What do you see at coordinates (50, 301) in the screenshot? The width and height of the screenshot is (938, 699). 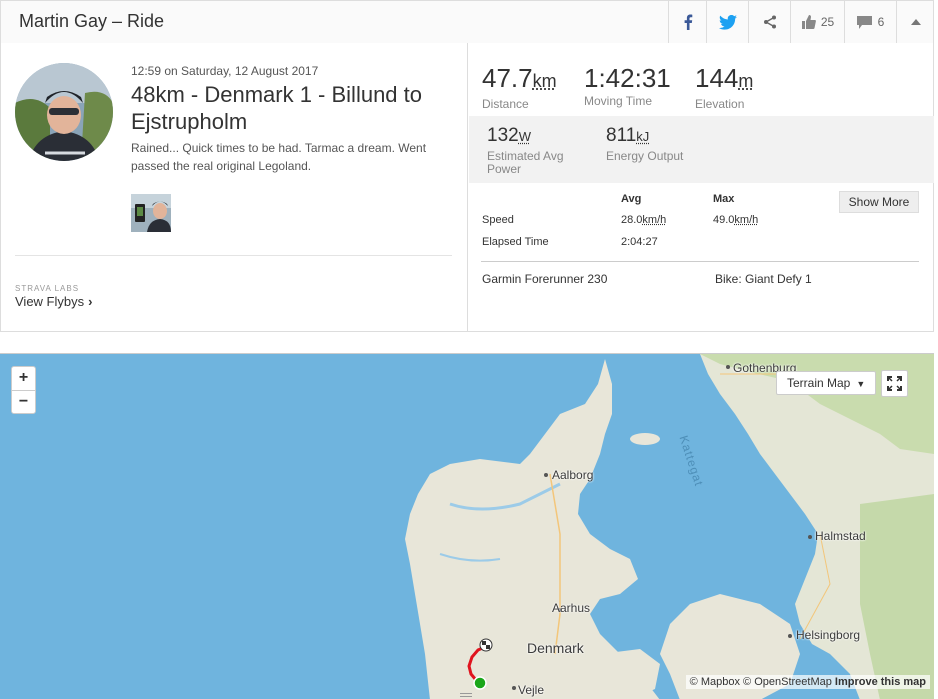 I see `view-flybys-label: View Flybys` at bounding box center [50, 301].